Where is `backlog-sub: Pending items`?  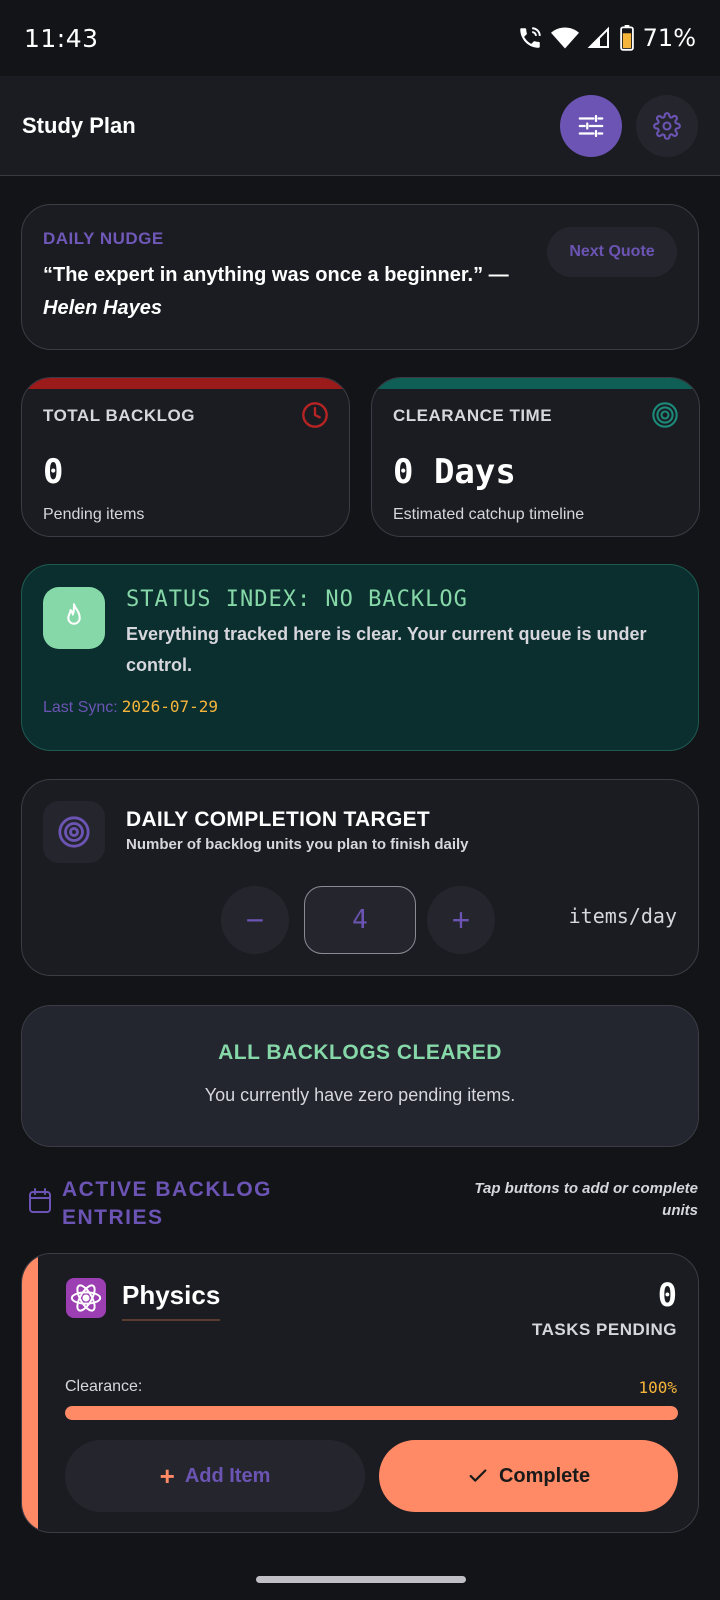
backlog-sub: Pending items is located at coordinates (94, 514).